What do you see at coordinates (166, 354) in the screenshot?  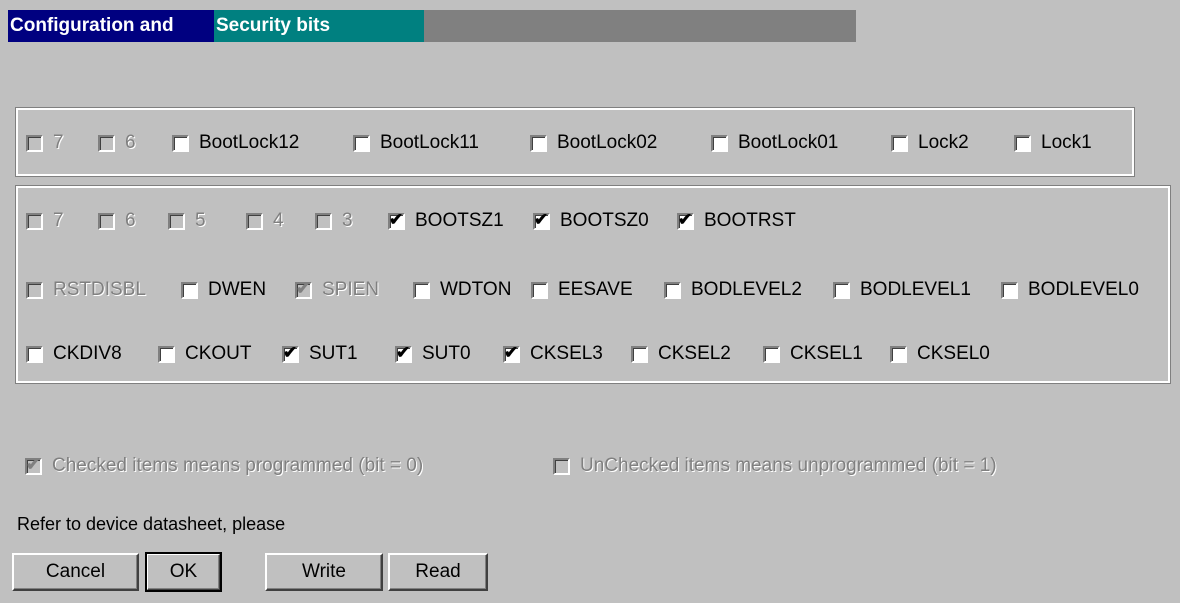 I see `checkbox-box-ckout` at bounding box center [166, 354].